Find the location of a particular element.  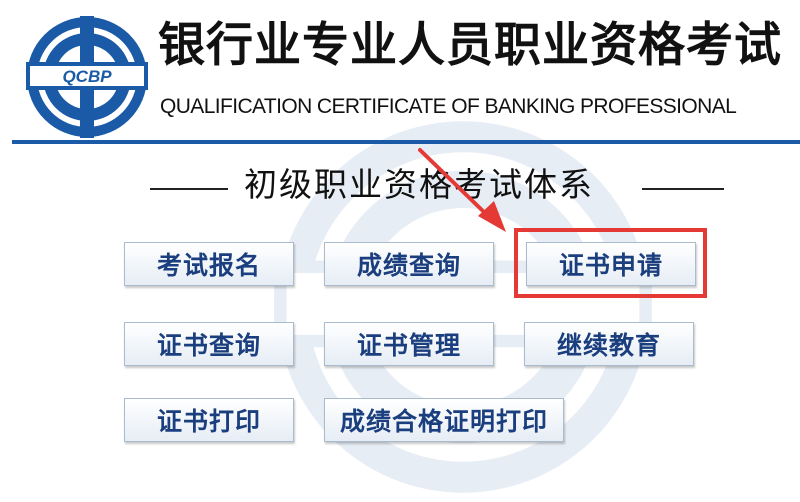

qcbp-logo-icon: QCBP is located at coordinates (87, 77).